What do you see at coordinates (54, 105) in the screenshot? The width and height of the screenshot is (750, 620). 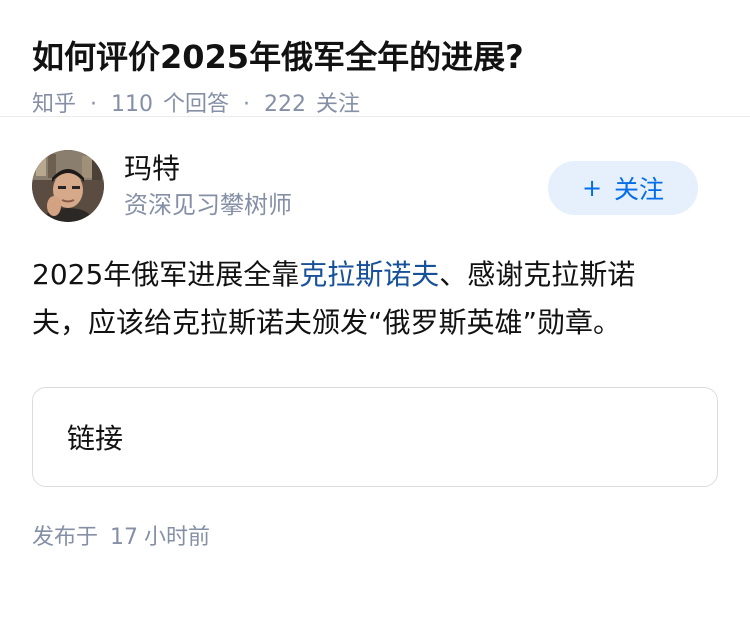 I see `source-label: 知乎` at bounding box center [54, 105].